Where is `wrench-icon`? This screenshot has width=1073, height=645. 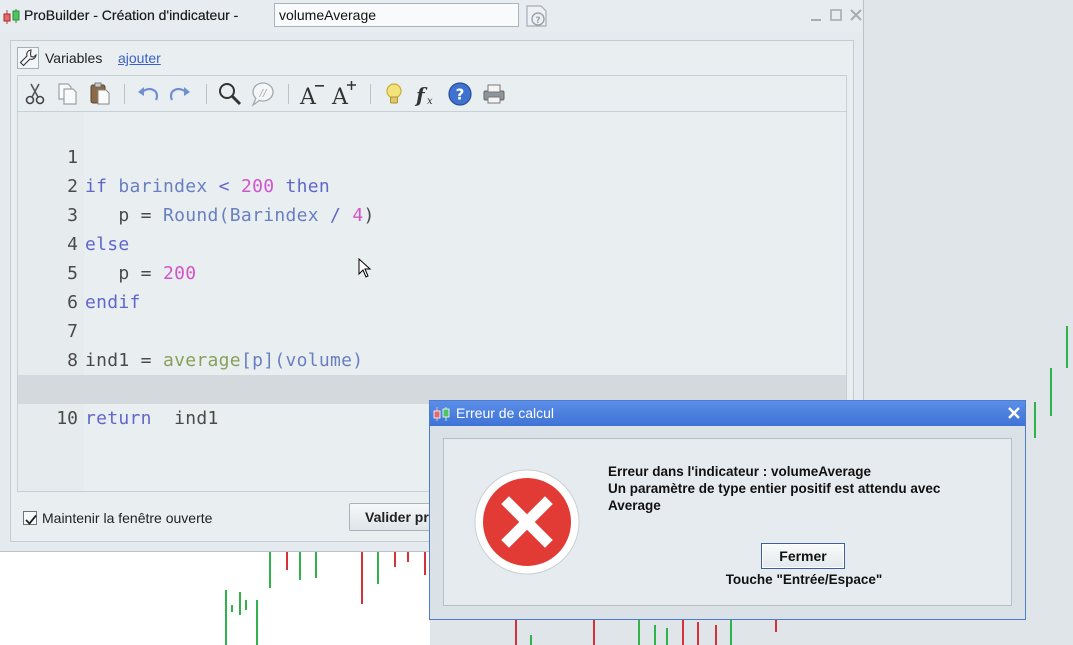
wrench-icon is located at coordinates (28, 58).